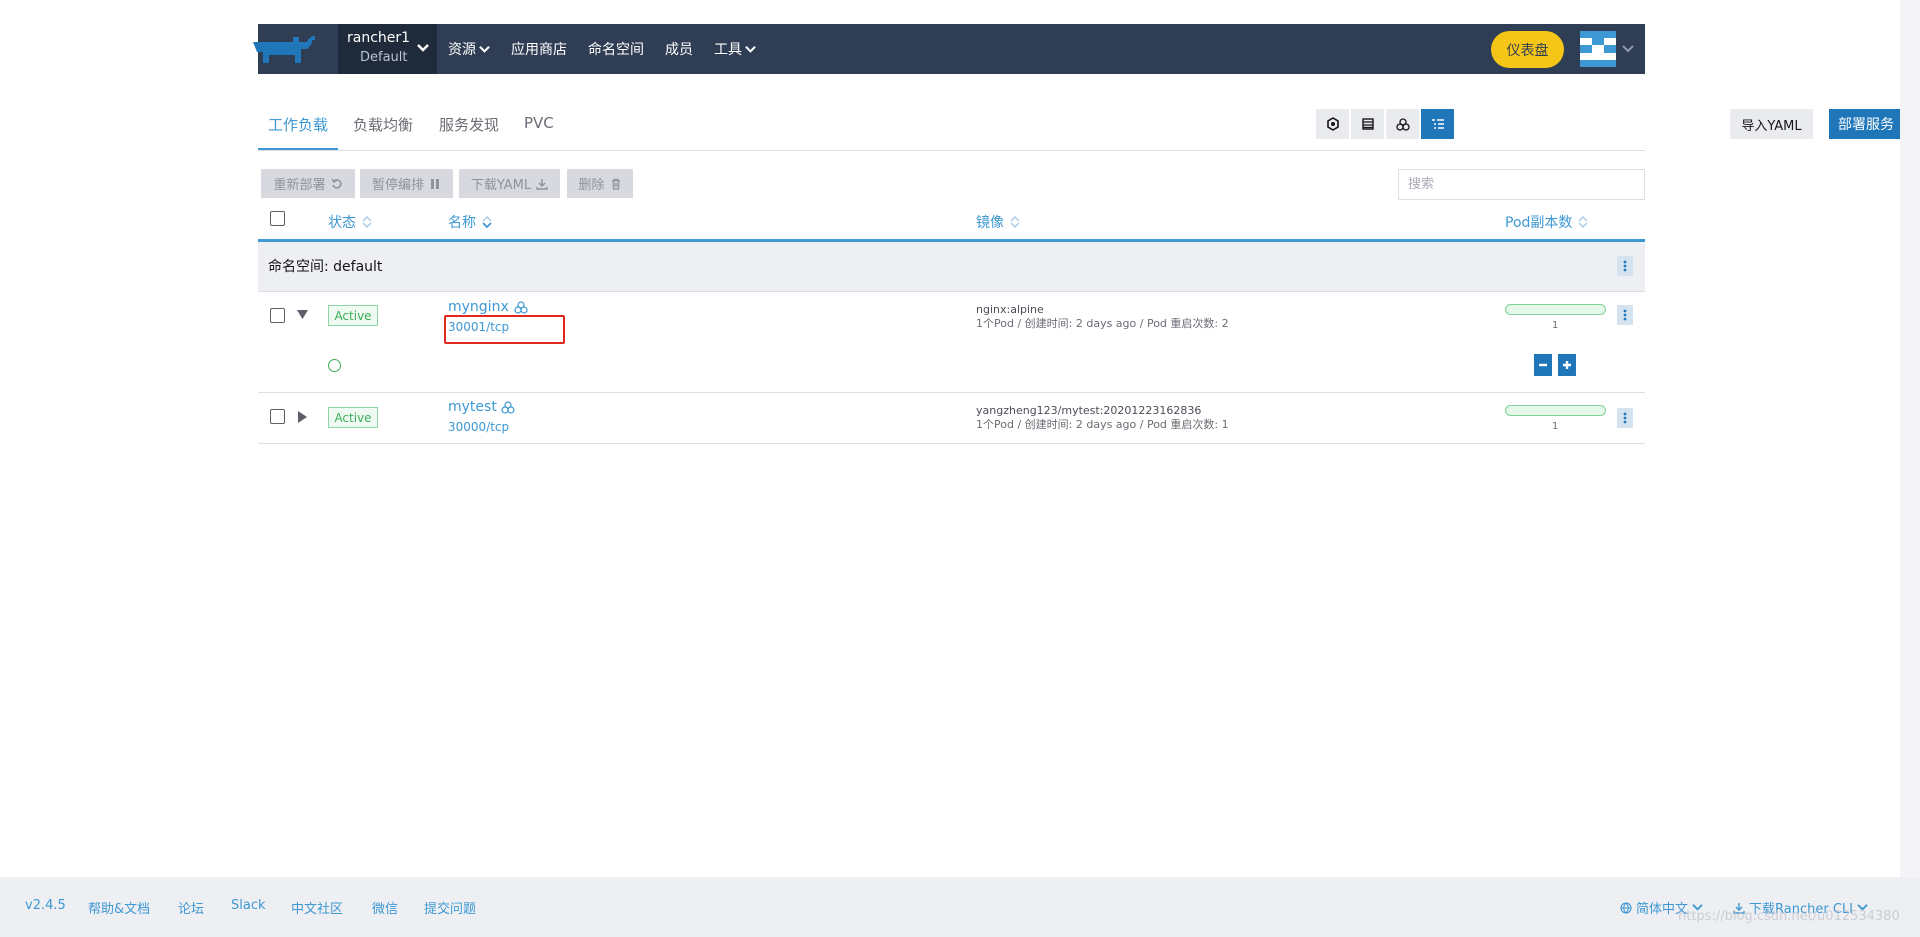 This screenshot has height=937, width=1920. I want to click on footer-link-community: 中文社区, so click(317, 907).